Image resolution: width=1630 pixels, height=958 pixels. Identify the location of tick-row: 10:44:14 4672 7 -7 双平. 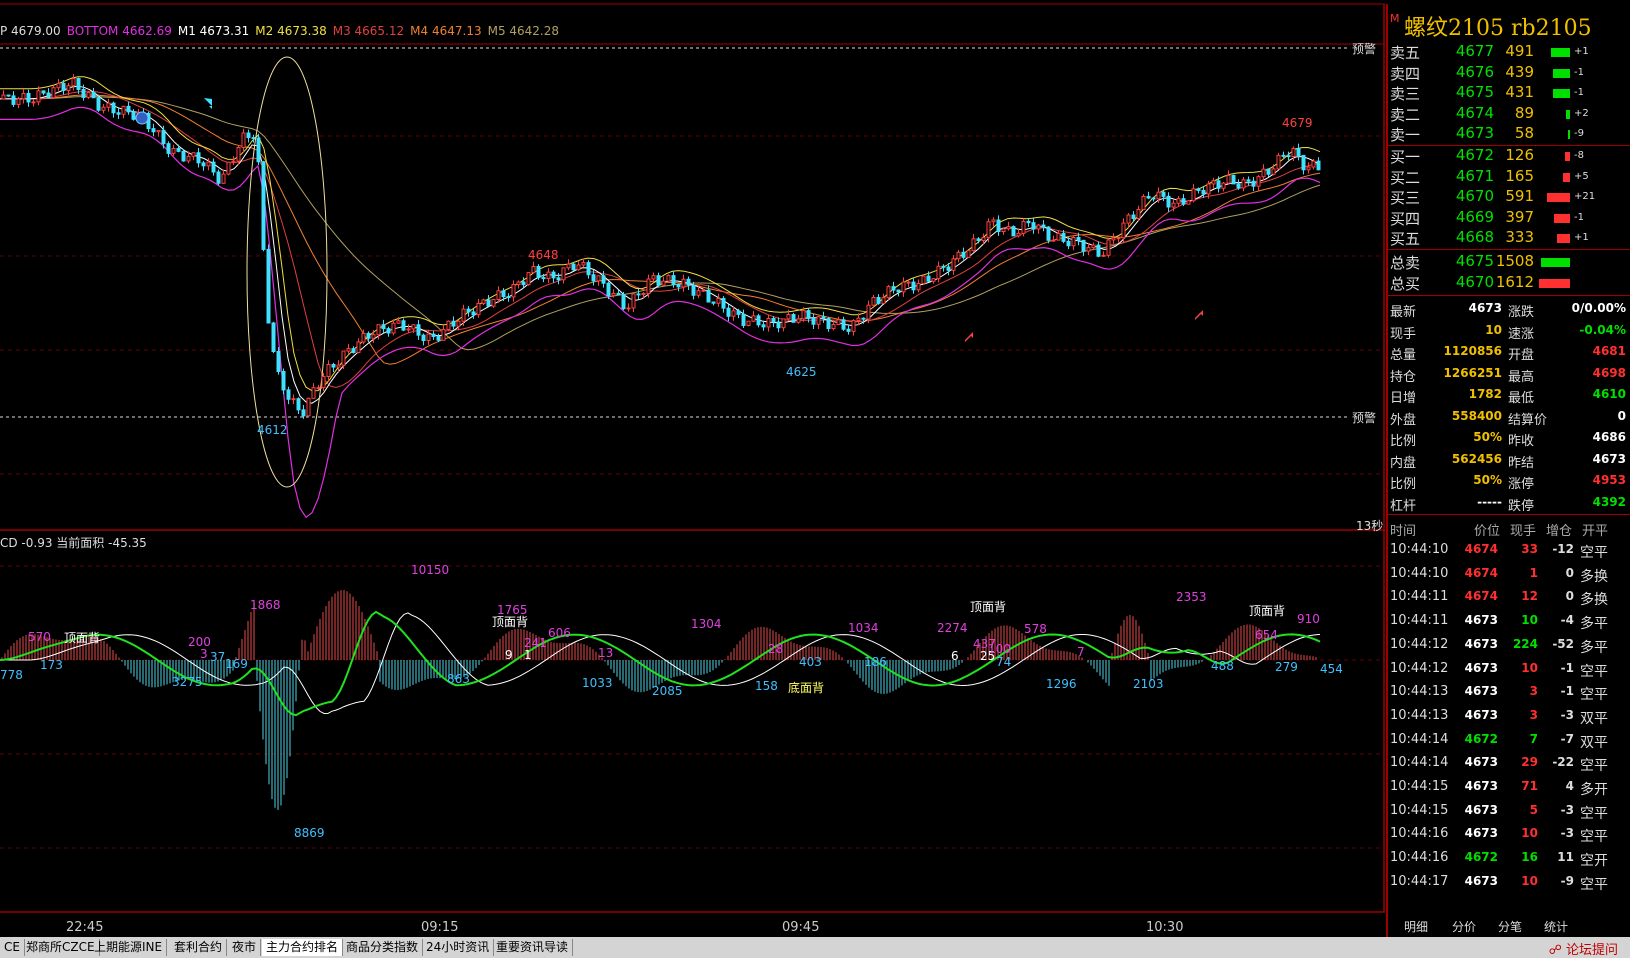
(1509, 744).